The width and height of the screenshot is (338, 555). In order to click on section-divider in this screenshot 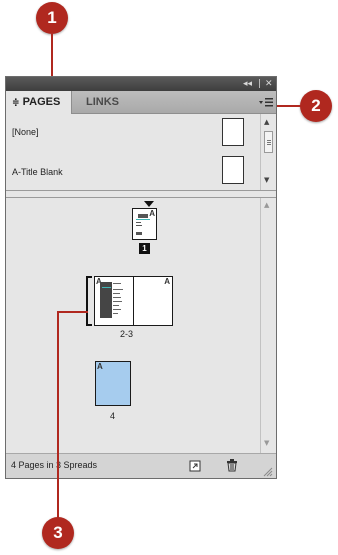, I will do `click(141, 194)`.